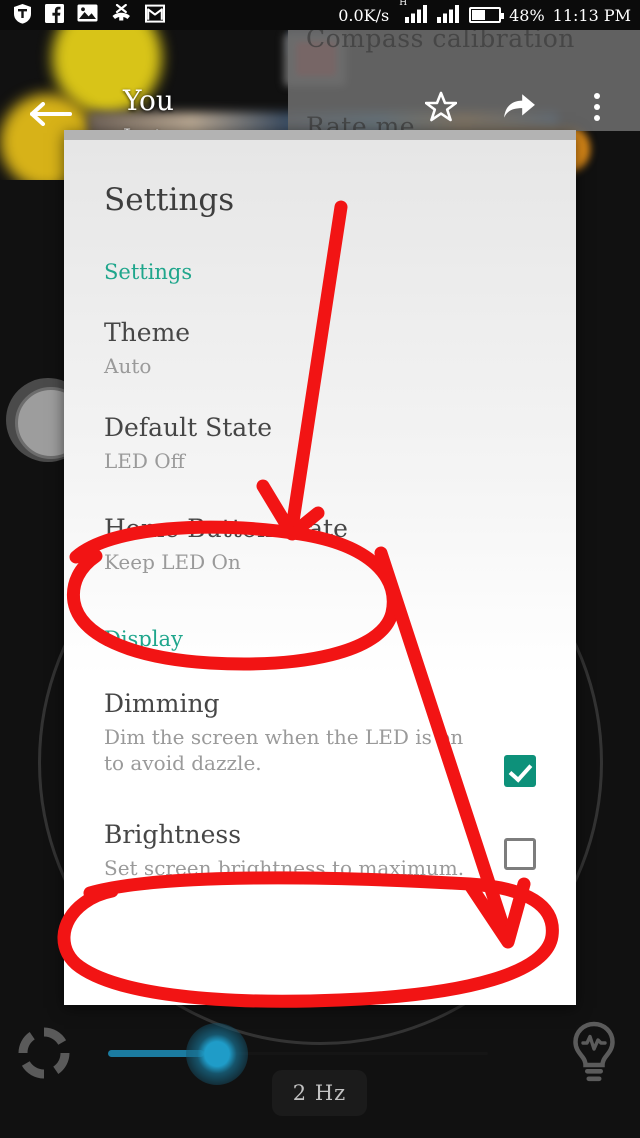  Describe the element at coordinates (320, 348) in the screenshot. I see `pref-theme: Theme Auto` at that location.